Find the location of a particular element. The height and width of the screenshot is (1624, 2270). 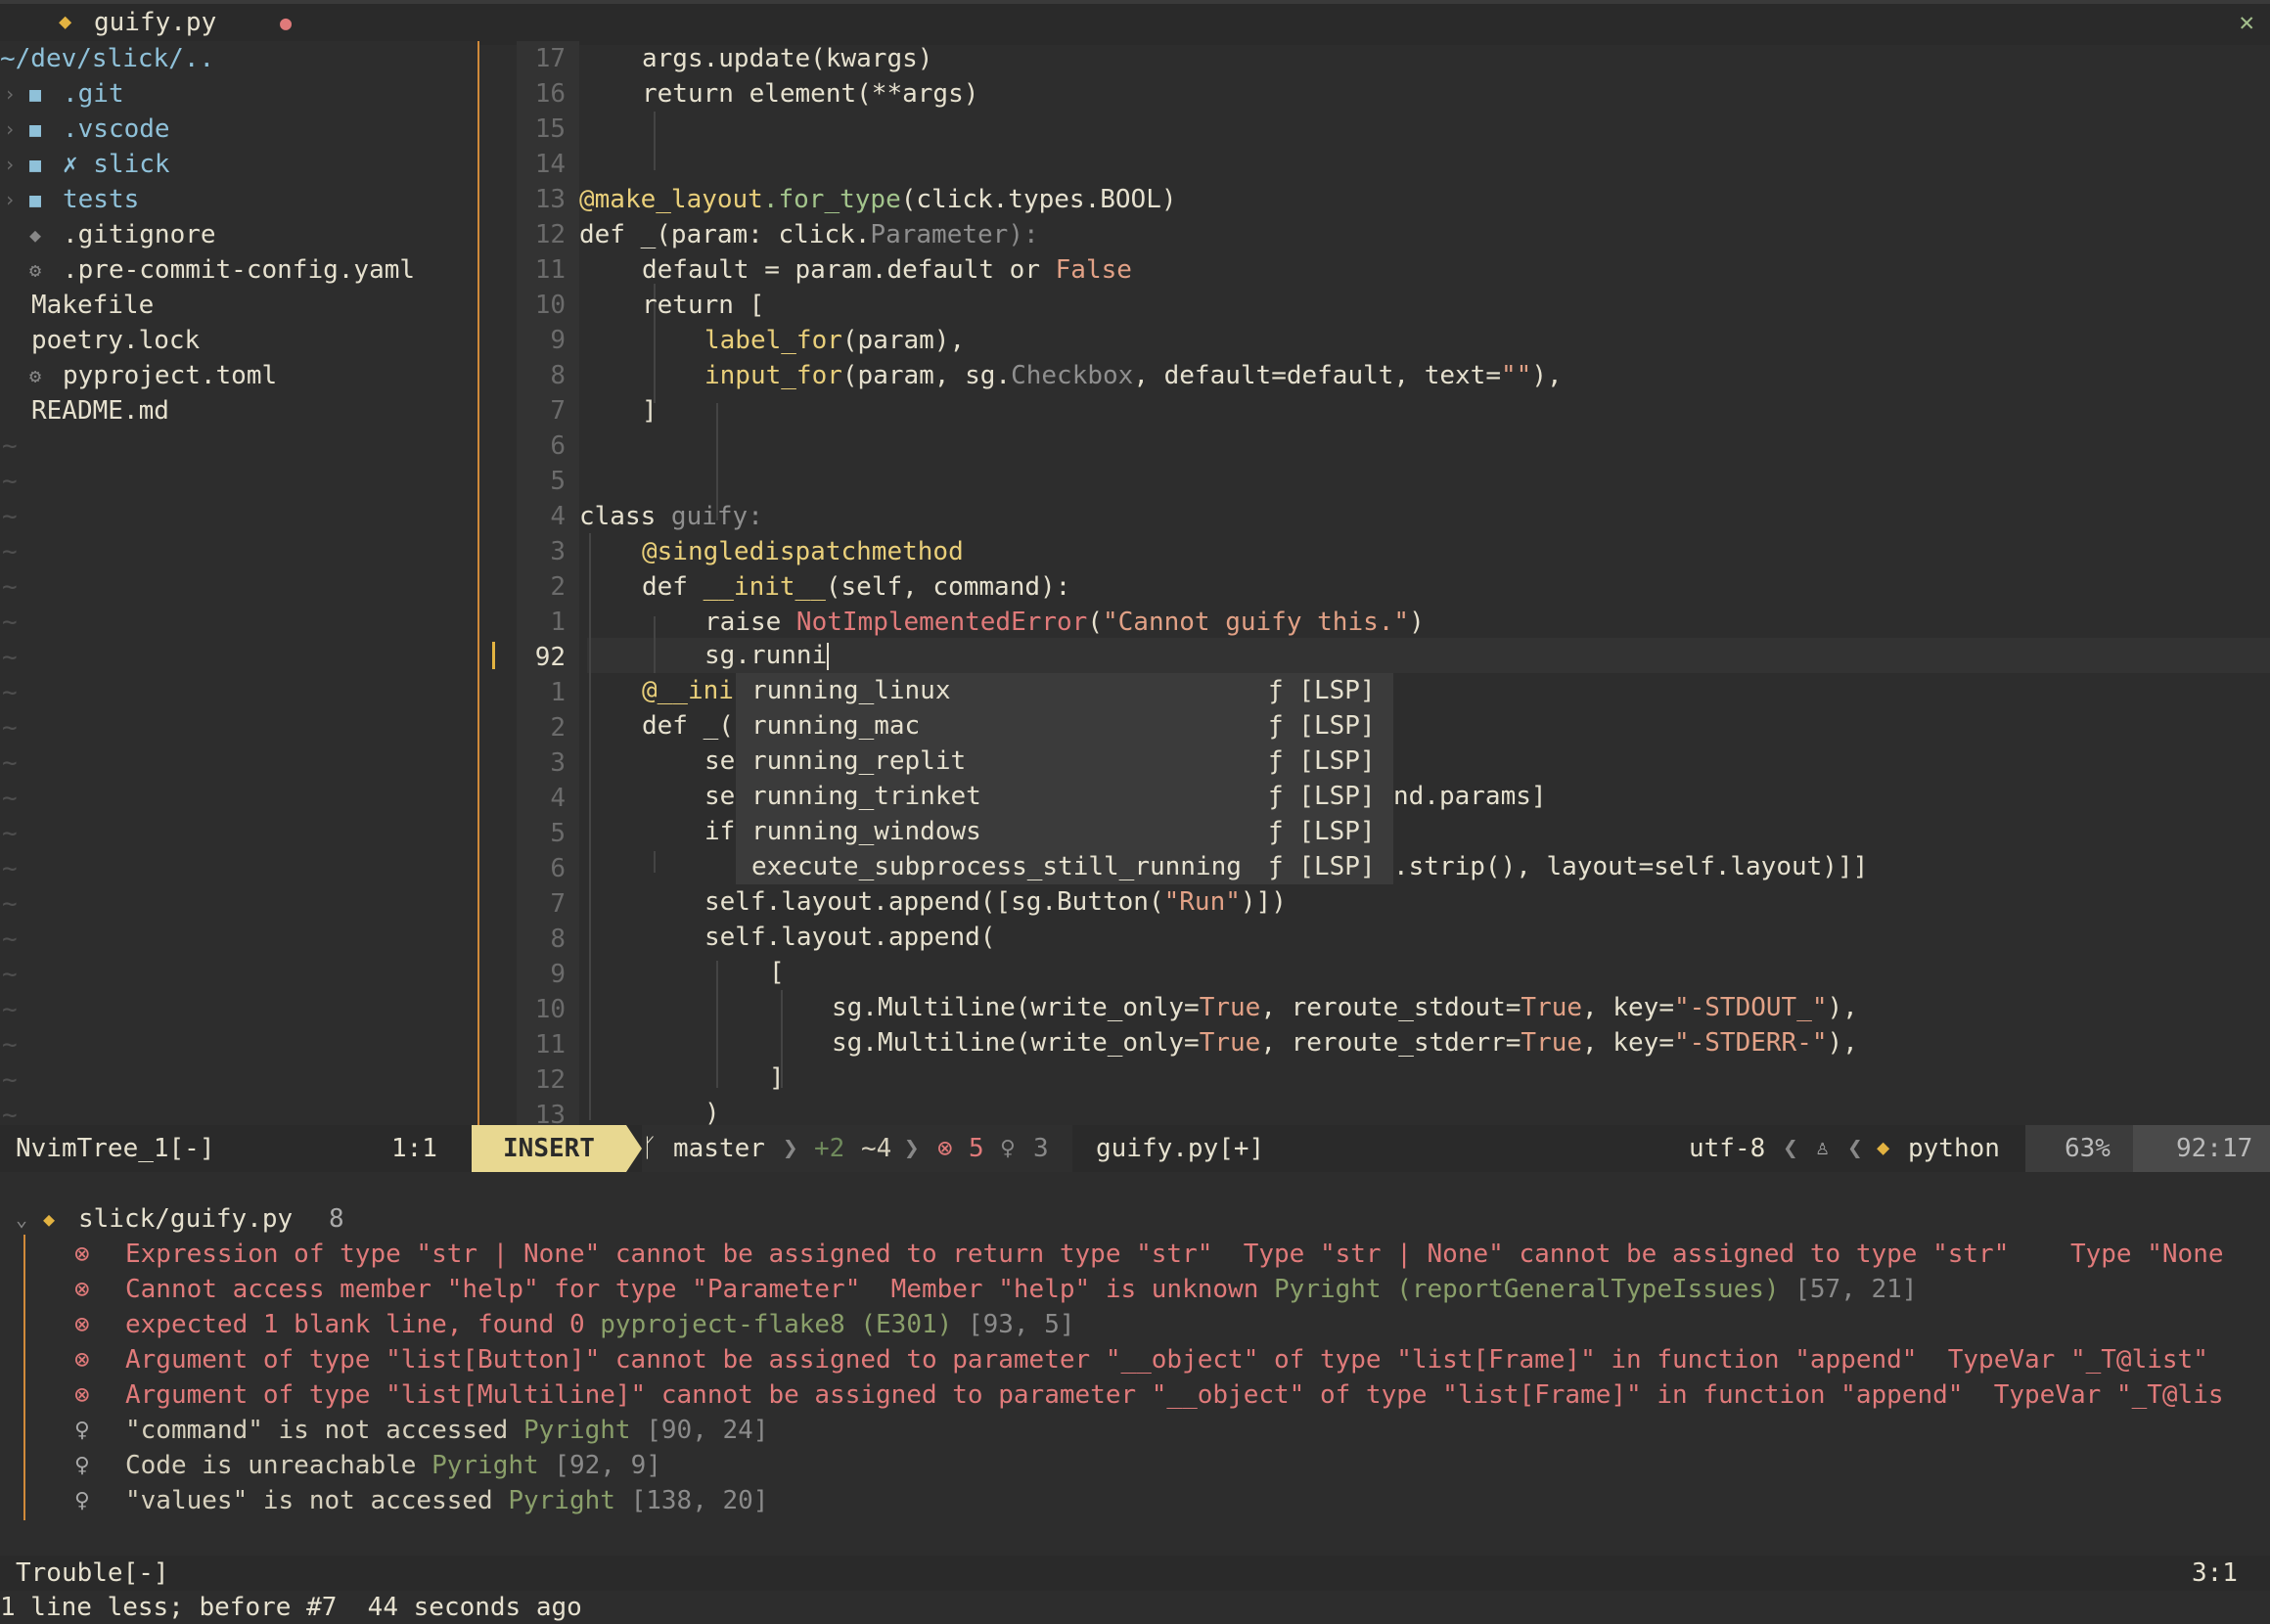

tree-buffer-name: NvimTree_1[-] is located at coordinates (115, 1149).